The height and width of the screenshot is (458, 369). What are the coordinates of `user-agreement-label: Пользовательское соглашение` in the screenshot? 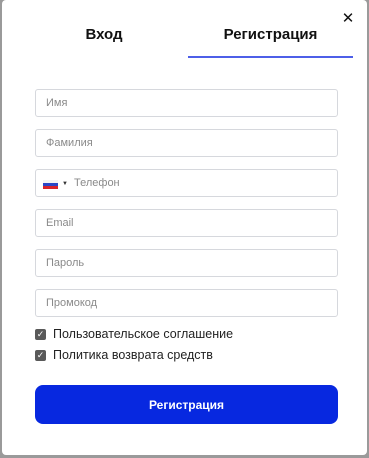 It's located at (143, 334).